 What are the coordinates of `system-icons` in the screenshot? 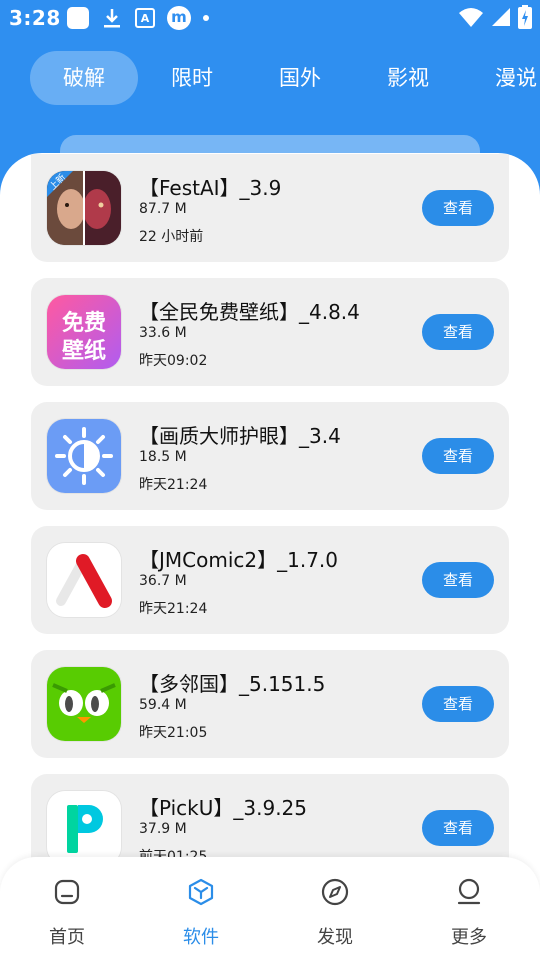 It's located at (495, 17).